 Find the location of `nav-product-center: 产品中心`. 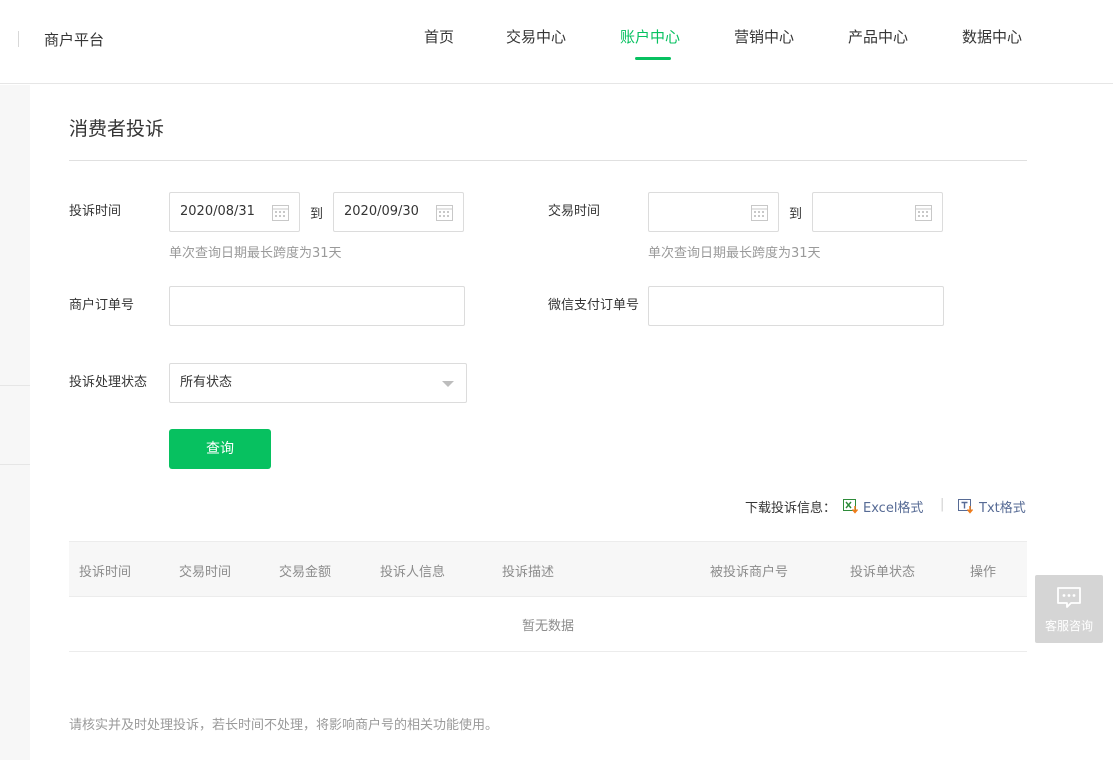

nav-product-center: 产品中心 is located at coordinates (878, 36).